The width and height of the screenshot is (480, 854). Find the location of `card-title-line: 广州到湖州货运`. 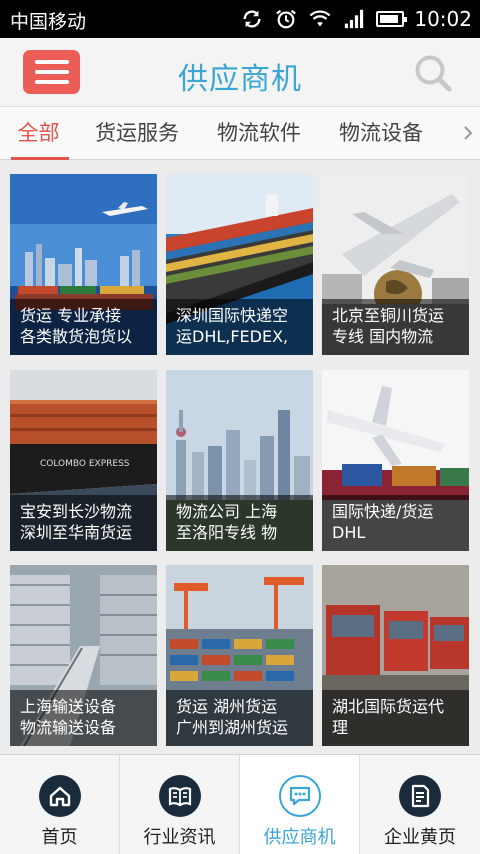

card-title-line: 广州到湖州货运 is located at coordinates (232, 727).